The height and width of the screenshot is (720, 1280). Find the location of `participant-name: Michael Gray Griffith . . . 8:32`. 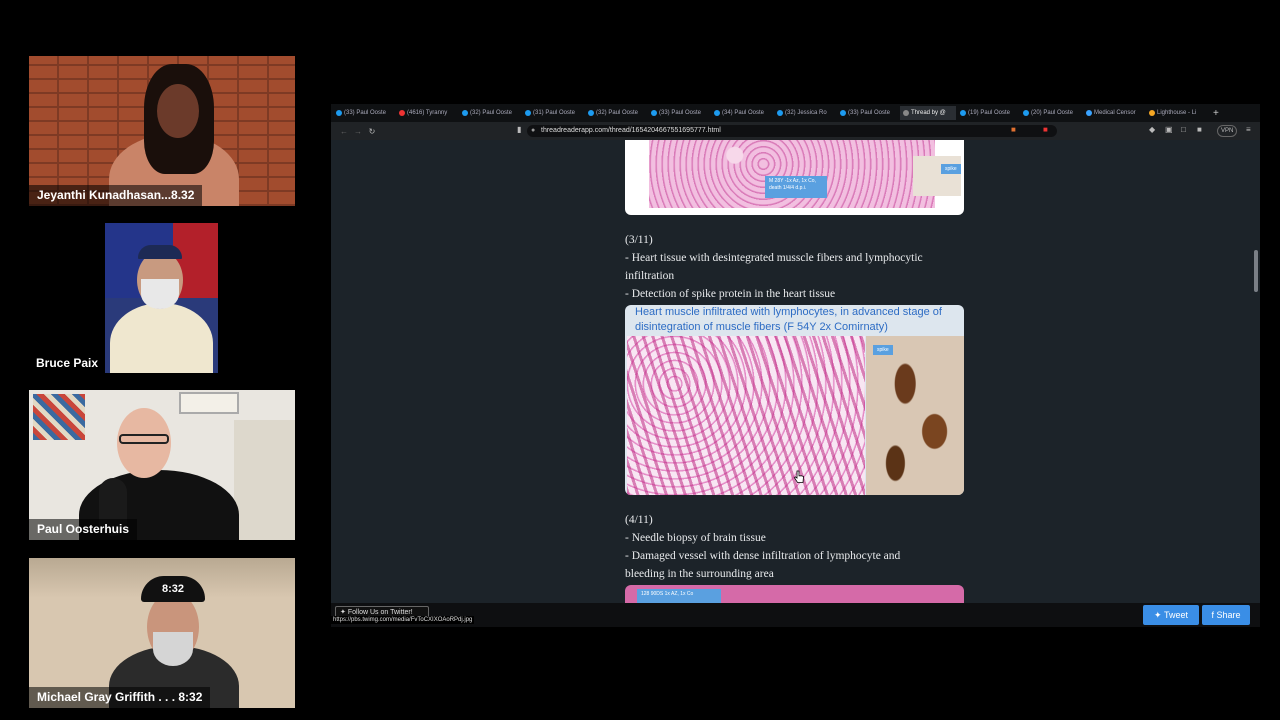

participant-name: Michael Gray Griffith . . . 8:32 is located at coordinates (120, 697).